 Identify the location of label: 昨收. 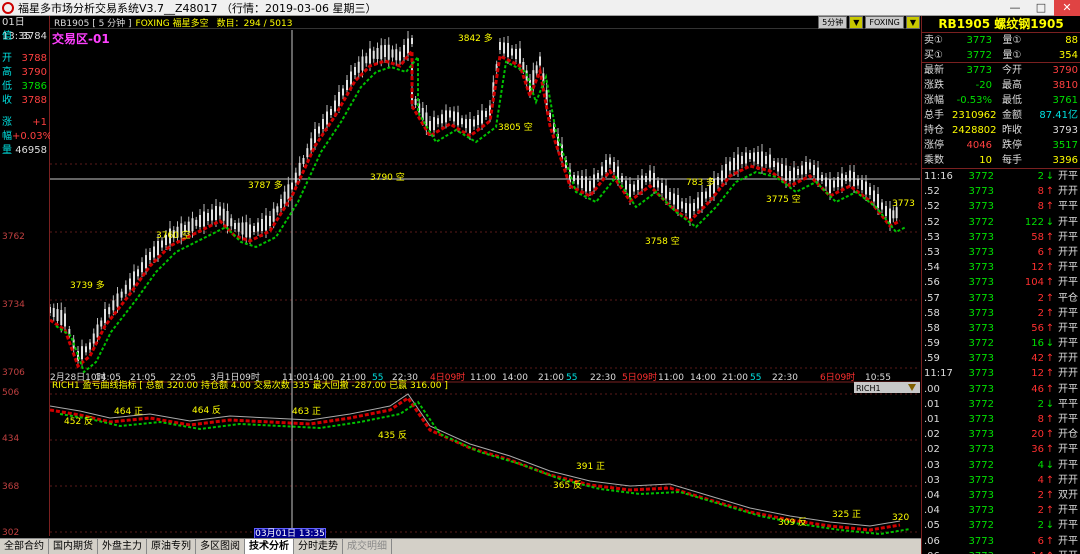
(1012, 130).